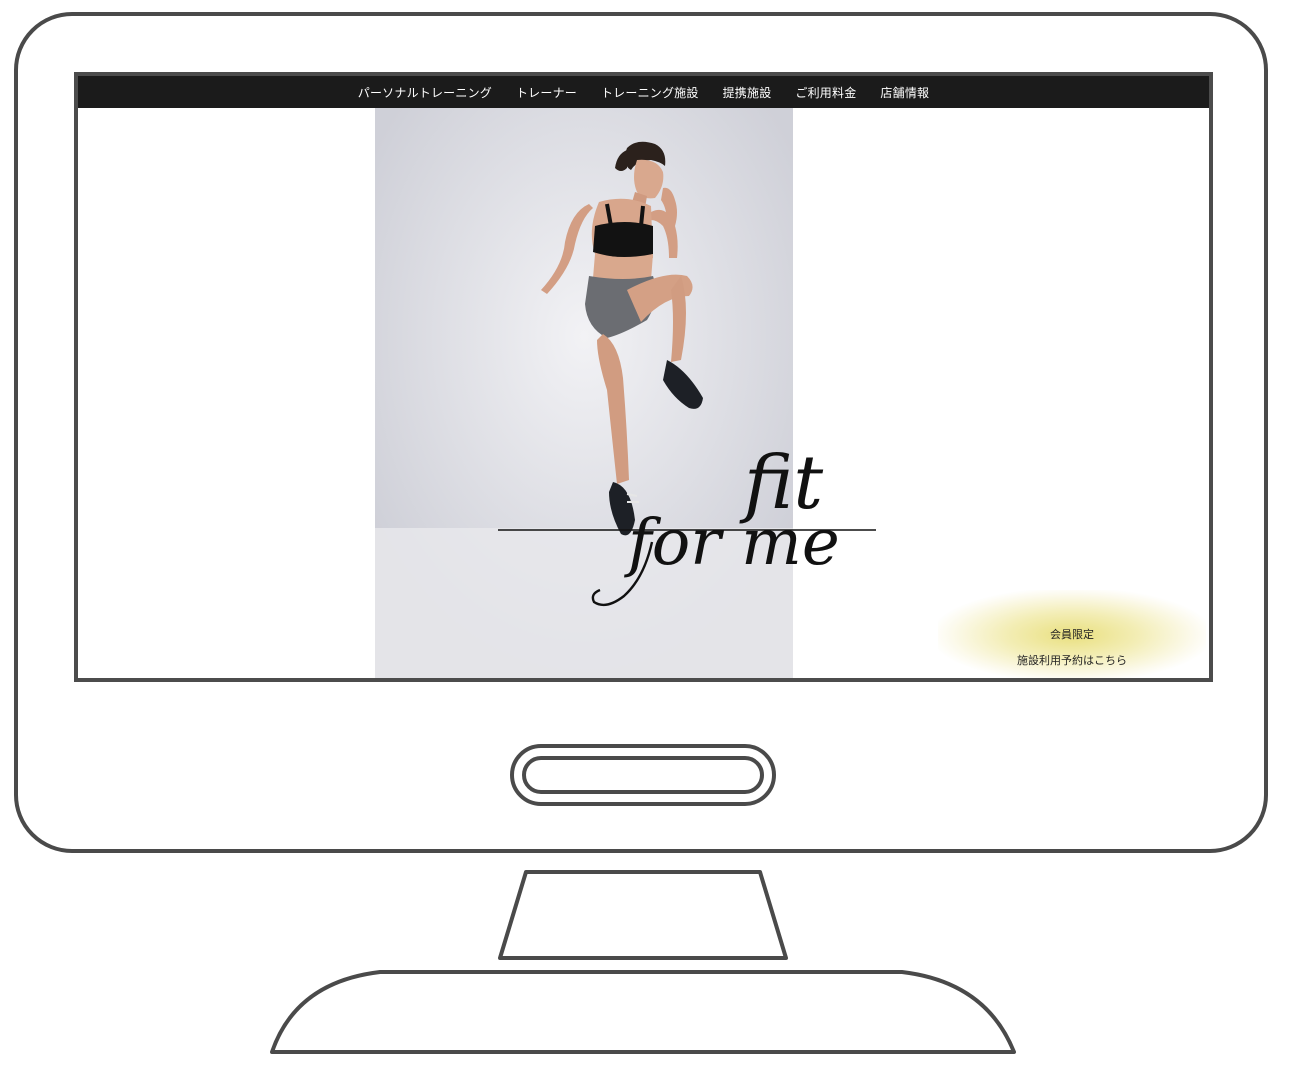  Describe the element at coordinates (747, 92) in the screenshot. I see `nav-item-partner-facility: 提携施設` at that location.